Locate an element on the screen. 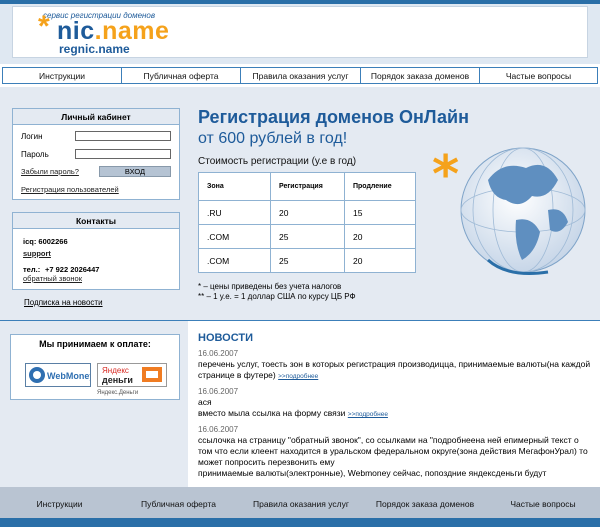 The width and height of the screenshot is (600, 527). phone-label: тел.: is located at coordinates (32, 269).